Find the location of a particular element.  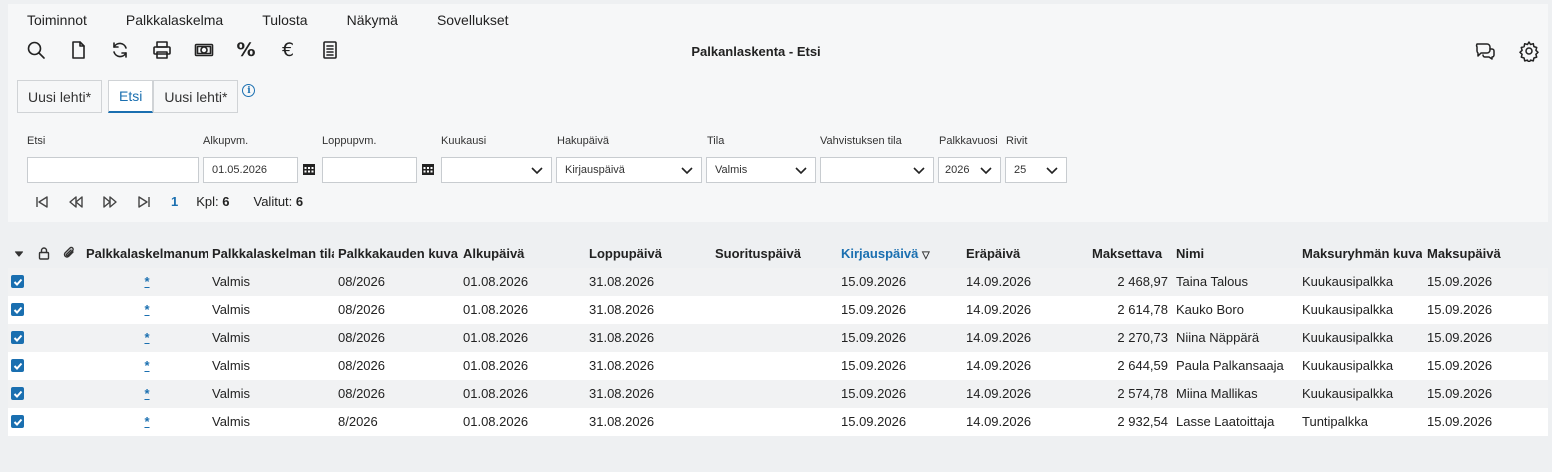

col-header-suorituspaiva: Suorituspäivä is located at coordinates (775, 254).